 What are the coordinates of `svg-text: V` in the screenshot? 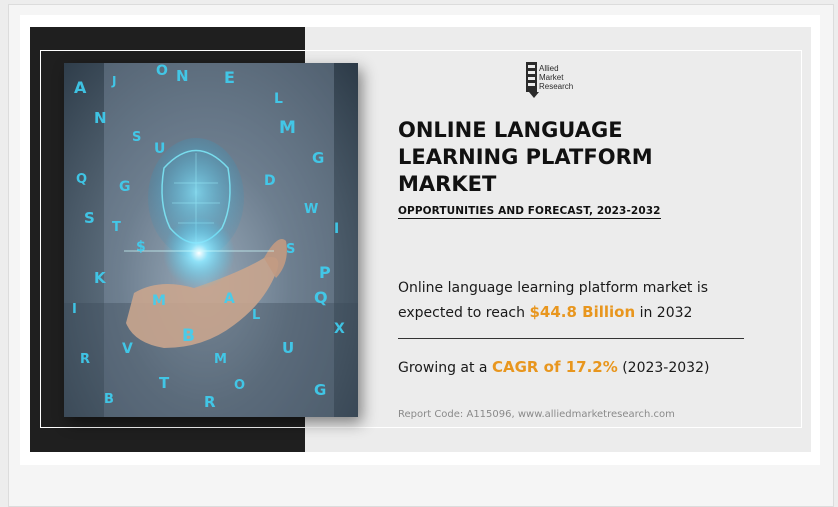 It's located at (127, 349).